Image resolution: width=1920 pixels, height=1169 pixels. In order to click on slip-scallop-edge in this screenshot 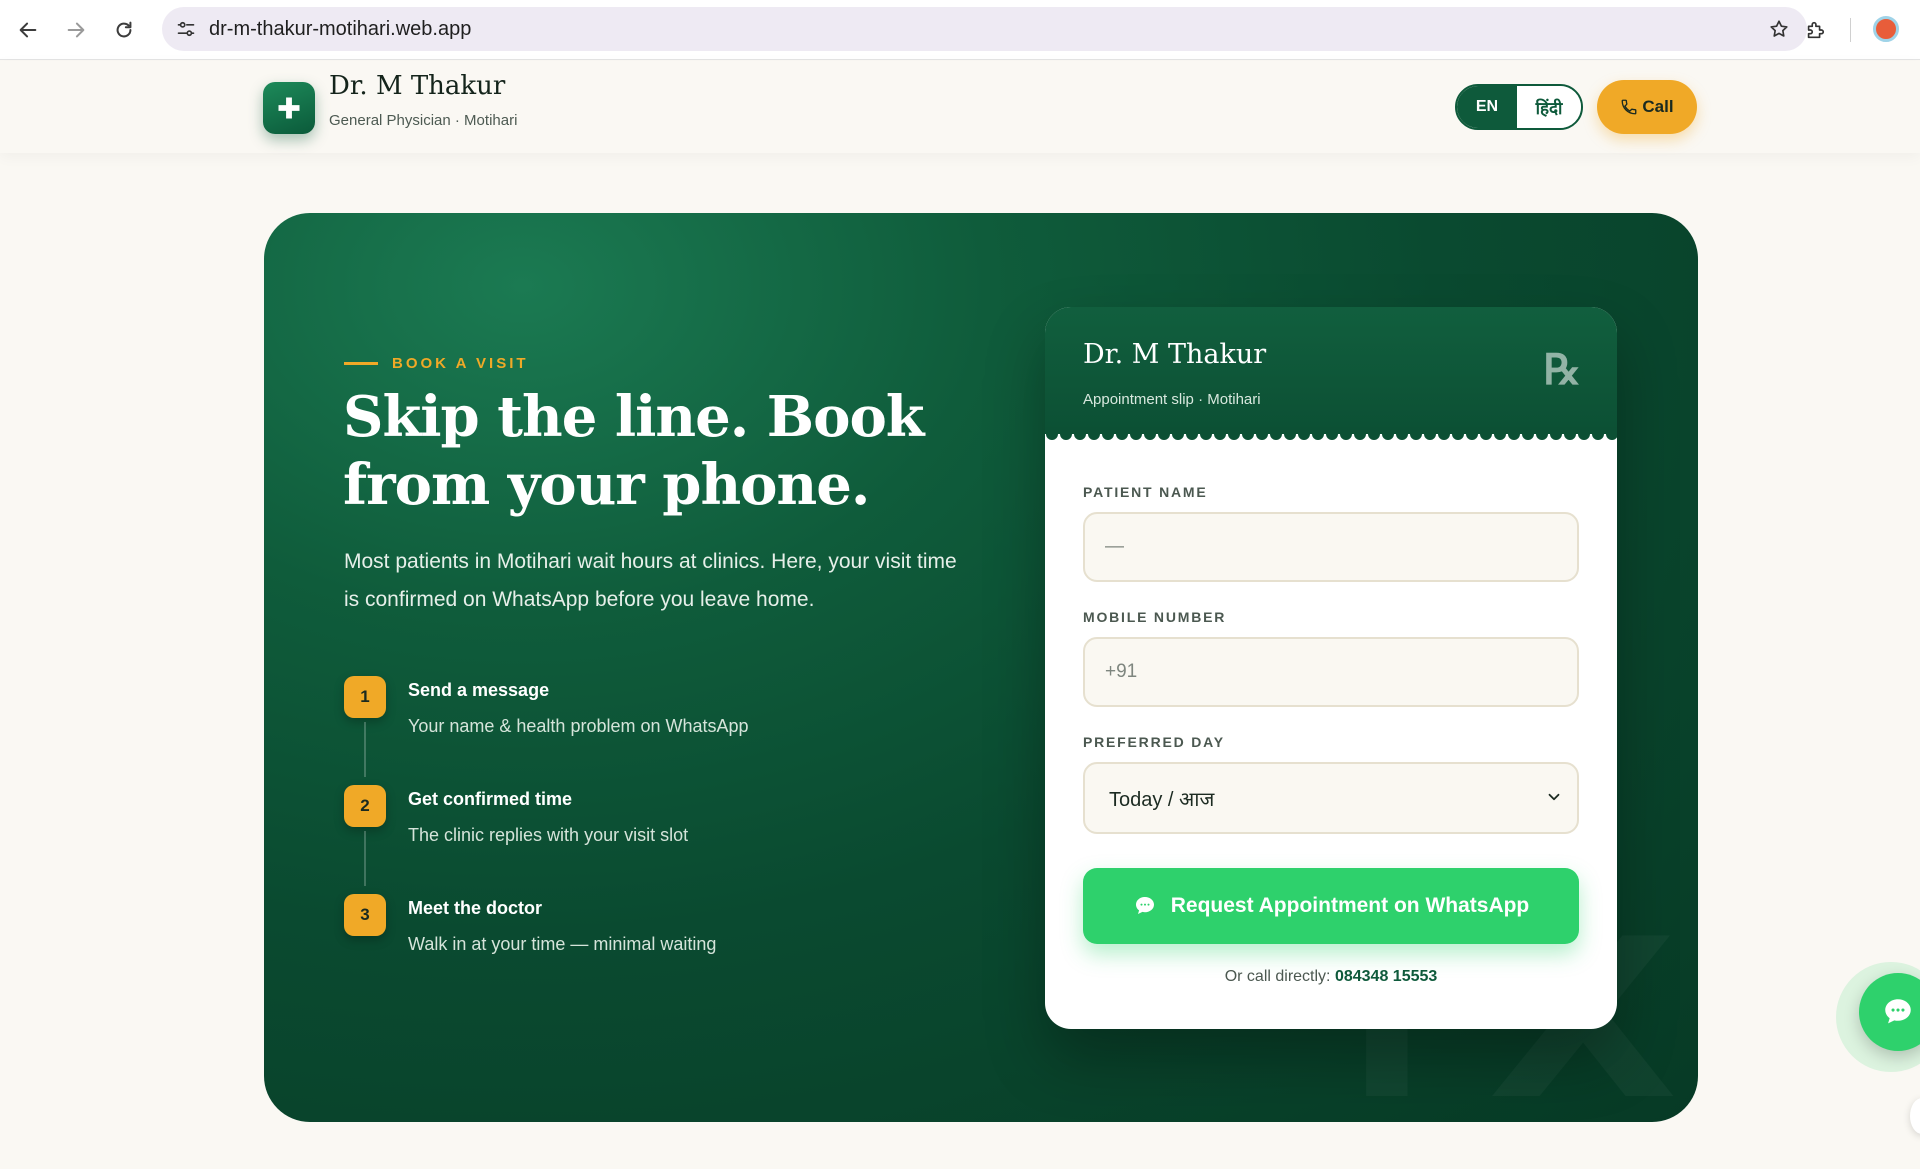, I will do `click(1331, 434)`.